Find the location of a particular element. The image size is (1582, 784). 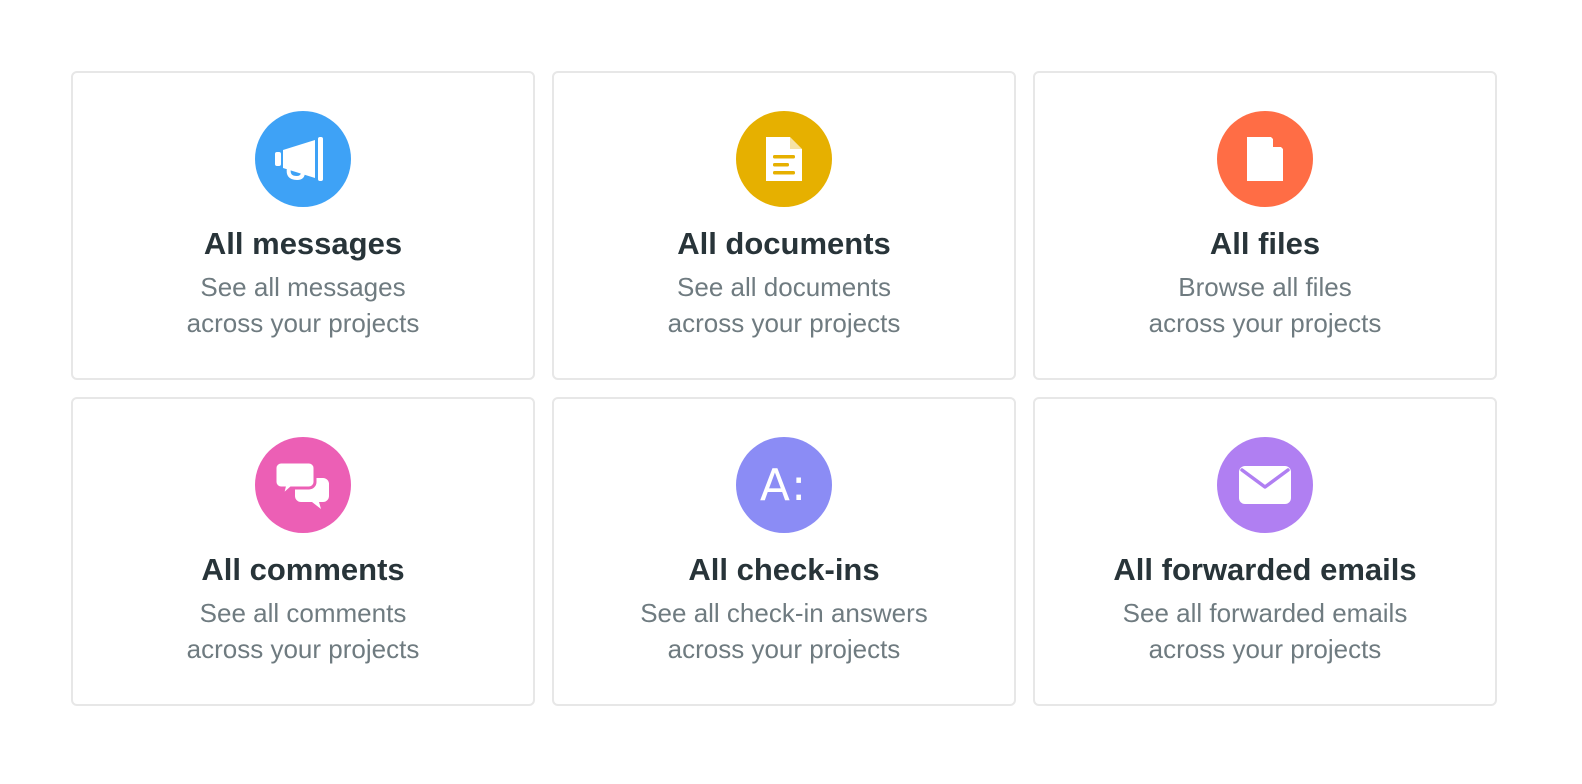

card-description: Browse all files across your projects is located at coordinates (1265, 305).